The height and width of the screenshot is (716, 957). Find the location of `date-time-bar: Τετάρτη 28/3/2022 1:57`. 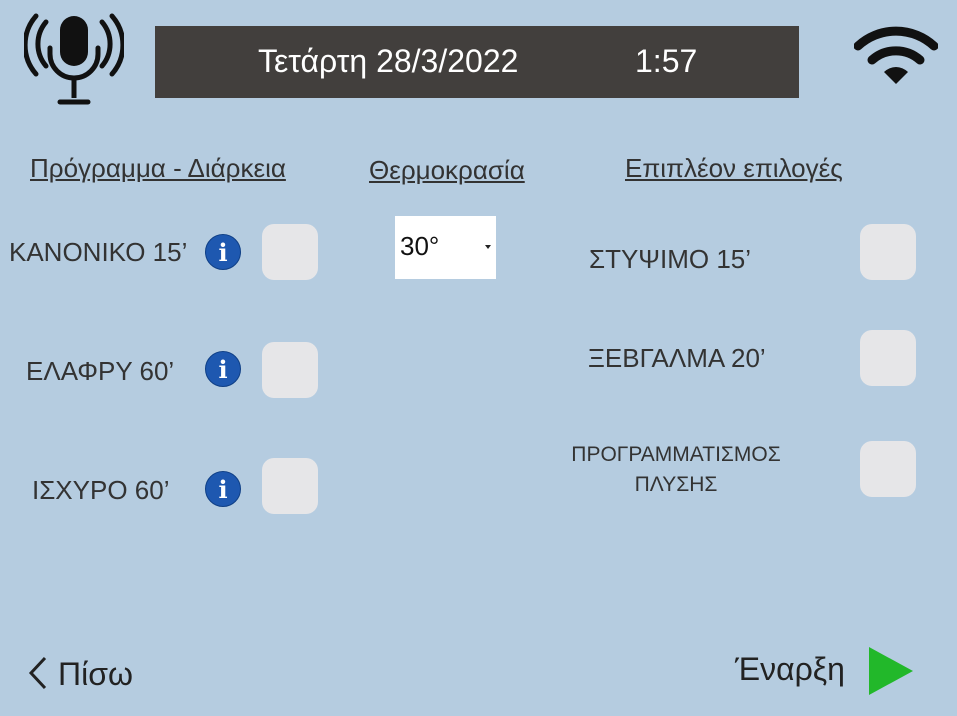

date-time-bar: Τετάρτη 28/3/2022 1:57 is located at coordinates (477, 62).